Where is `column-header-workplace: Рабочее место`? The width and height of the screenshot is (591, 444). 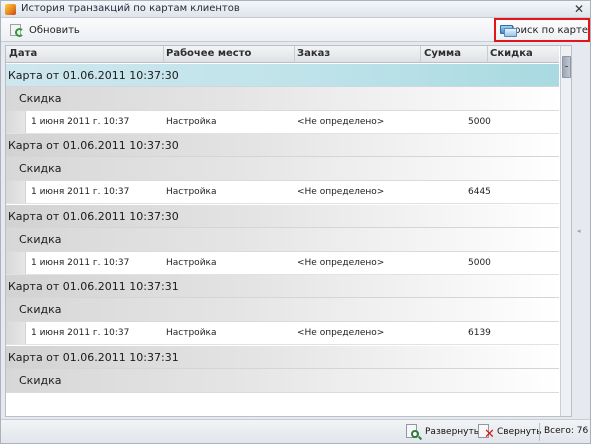 column-header-workplace: Рабочее место is located at coordinates (208, 53).